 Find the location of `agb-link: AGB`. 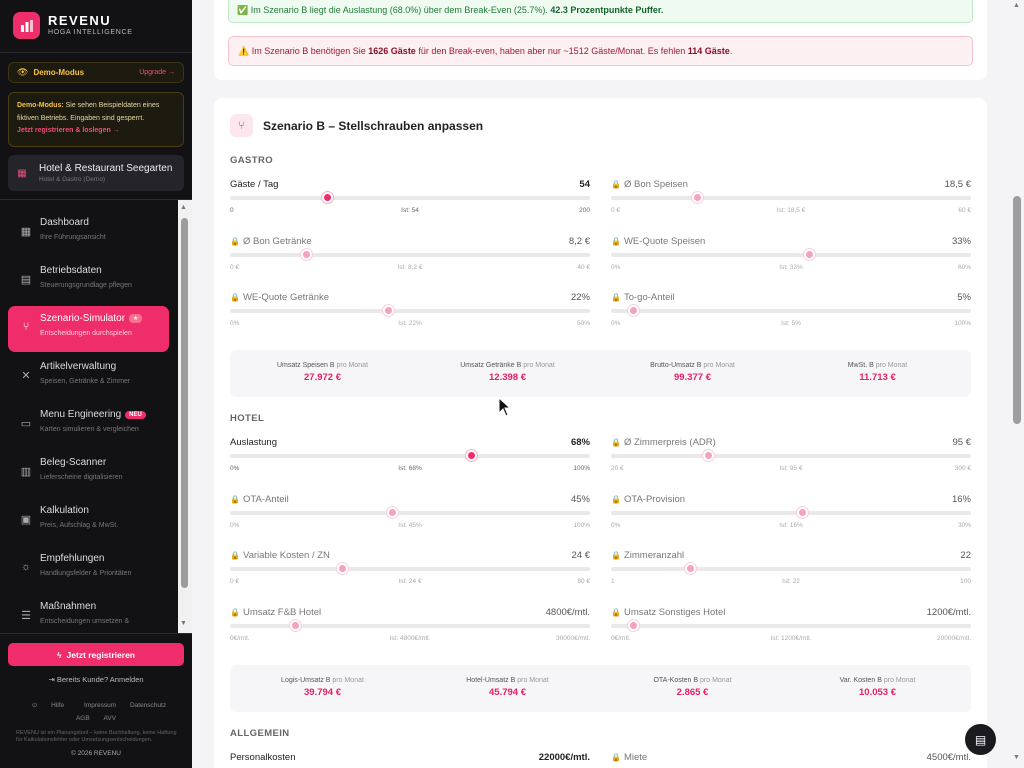

agb-link: AGB is located at coordinates (83, 718).